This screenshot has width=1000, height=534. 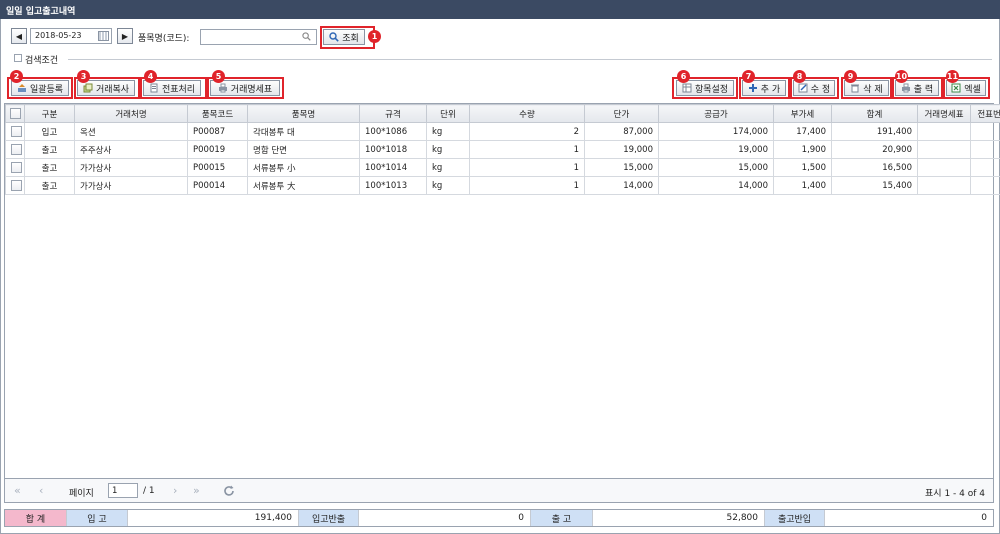 What do you see at coordinates (802, 149) in the screenshot?
I see `table-cell: 1,900` at bounding box center [802, 149].